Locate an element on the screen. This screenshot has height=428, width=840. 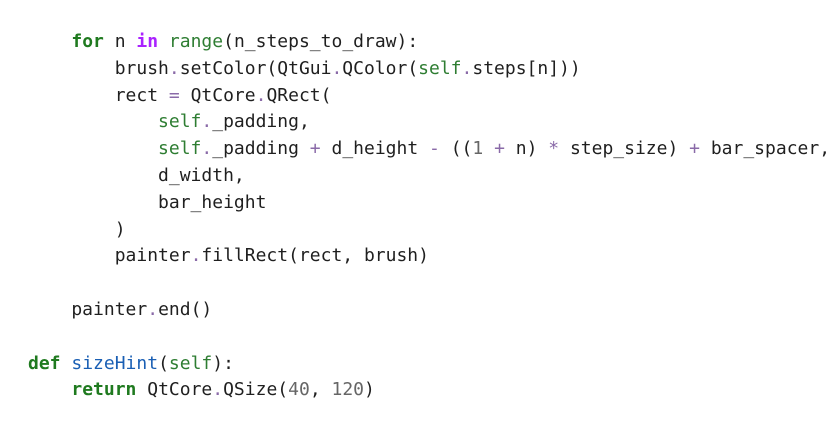
code-token: = is located at coordinates (174, 95).